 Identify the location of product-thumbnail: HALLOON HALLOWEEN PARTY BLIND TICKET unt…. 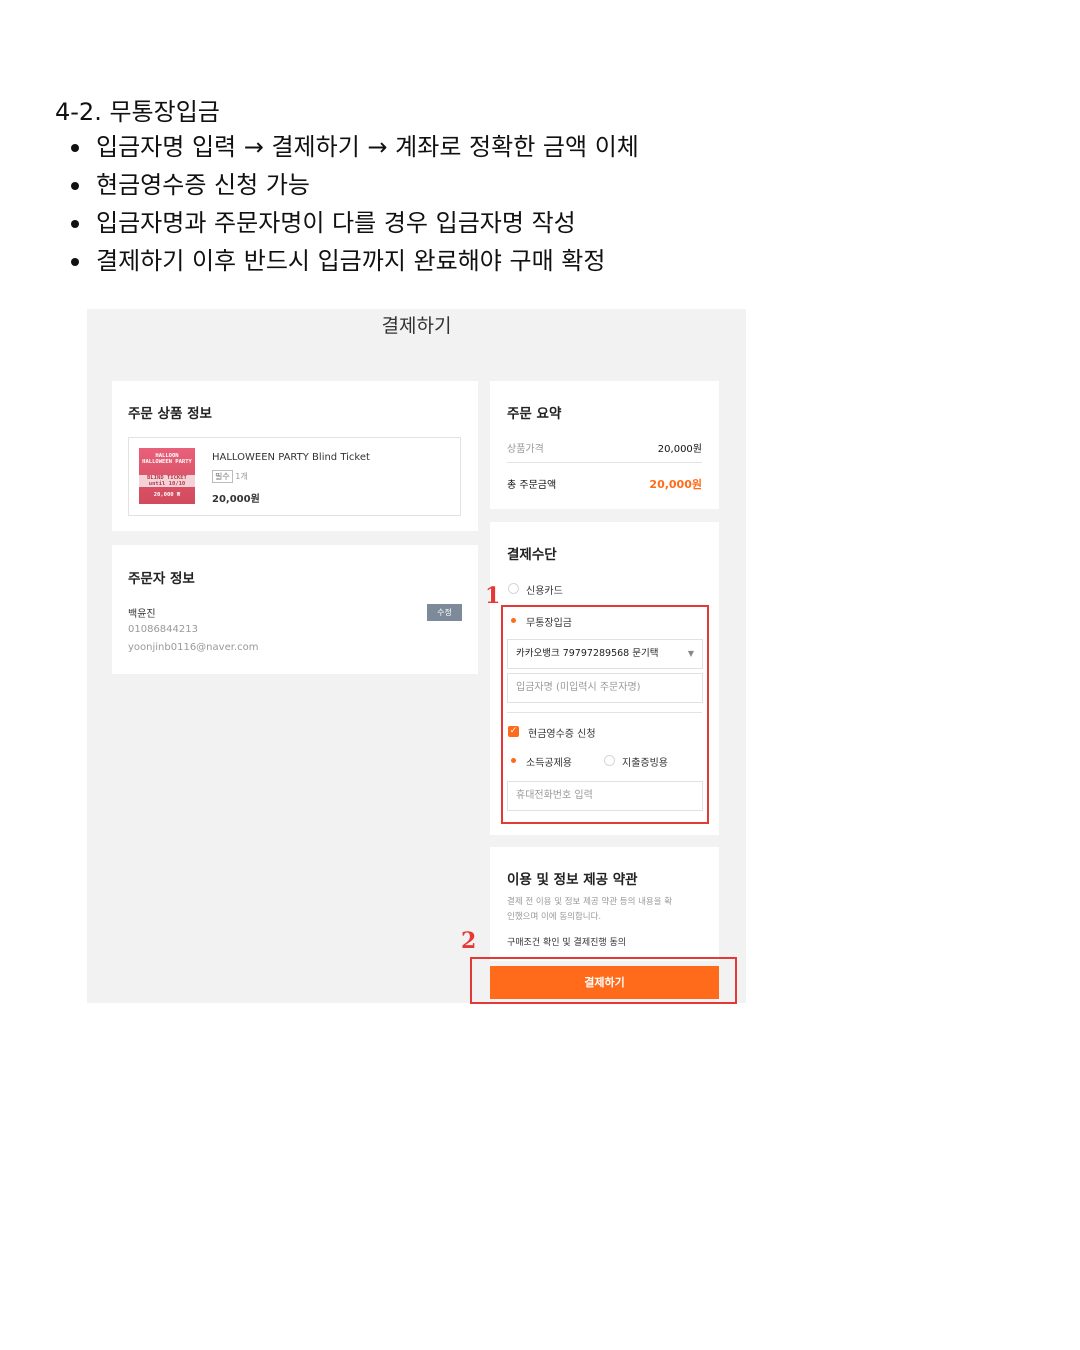
(167, 476).